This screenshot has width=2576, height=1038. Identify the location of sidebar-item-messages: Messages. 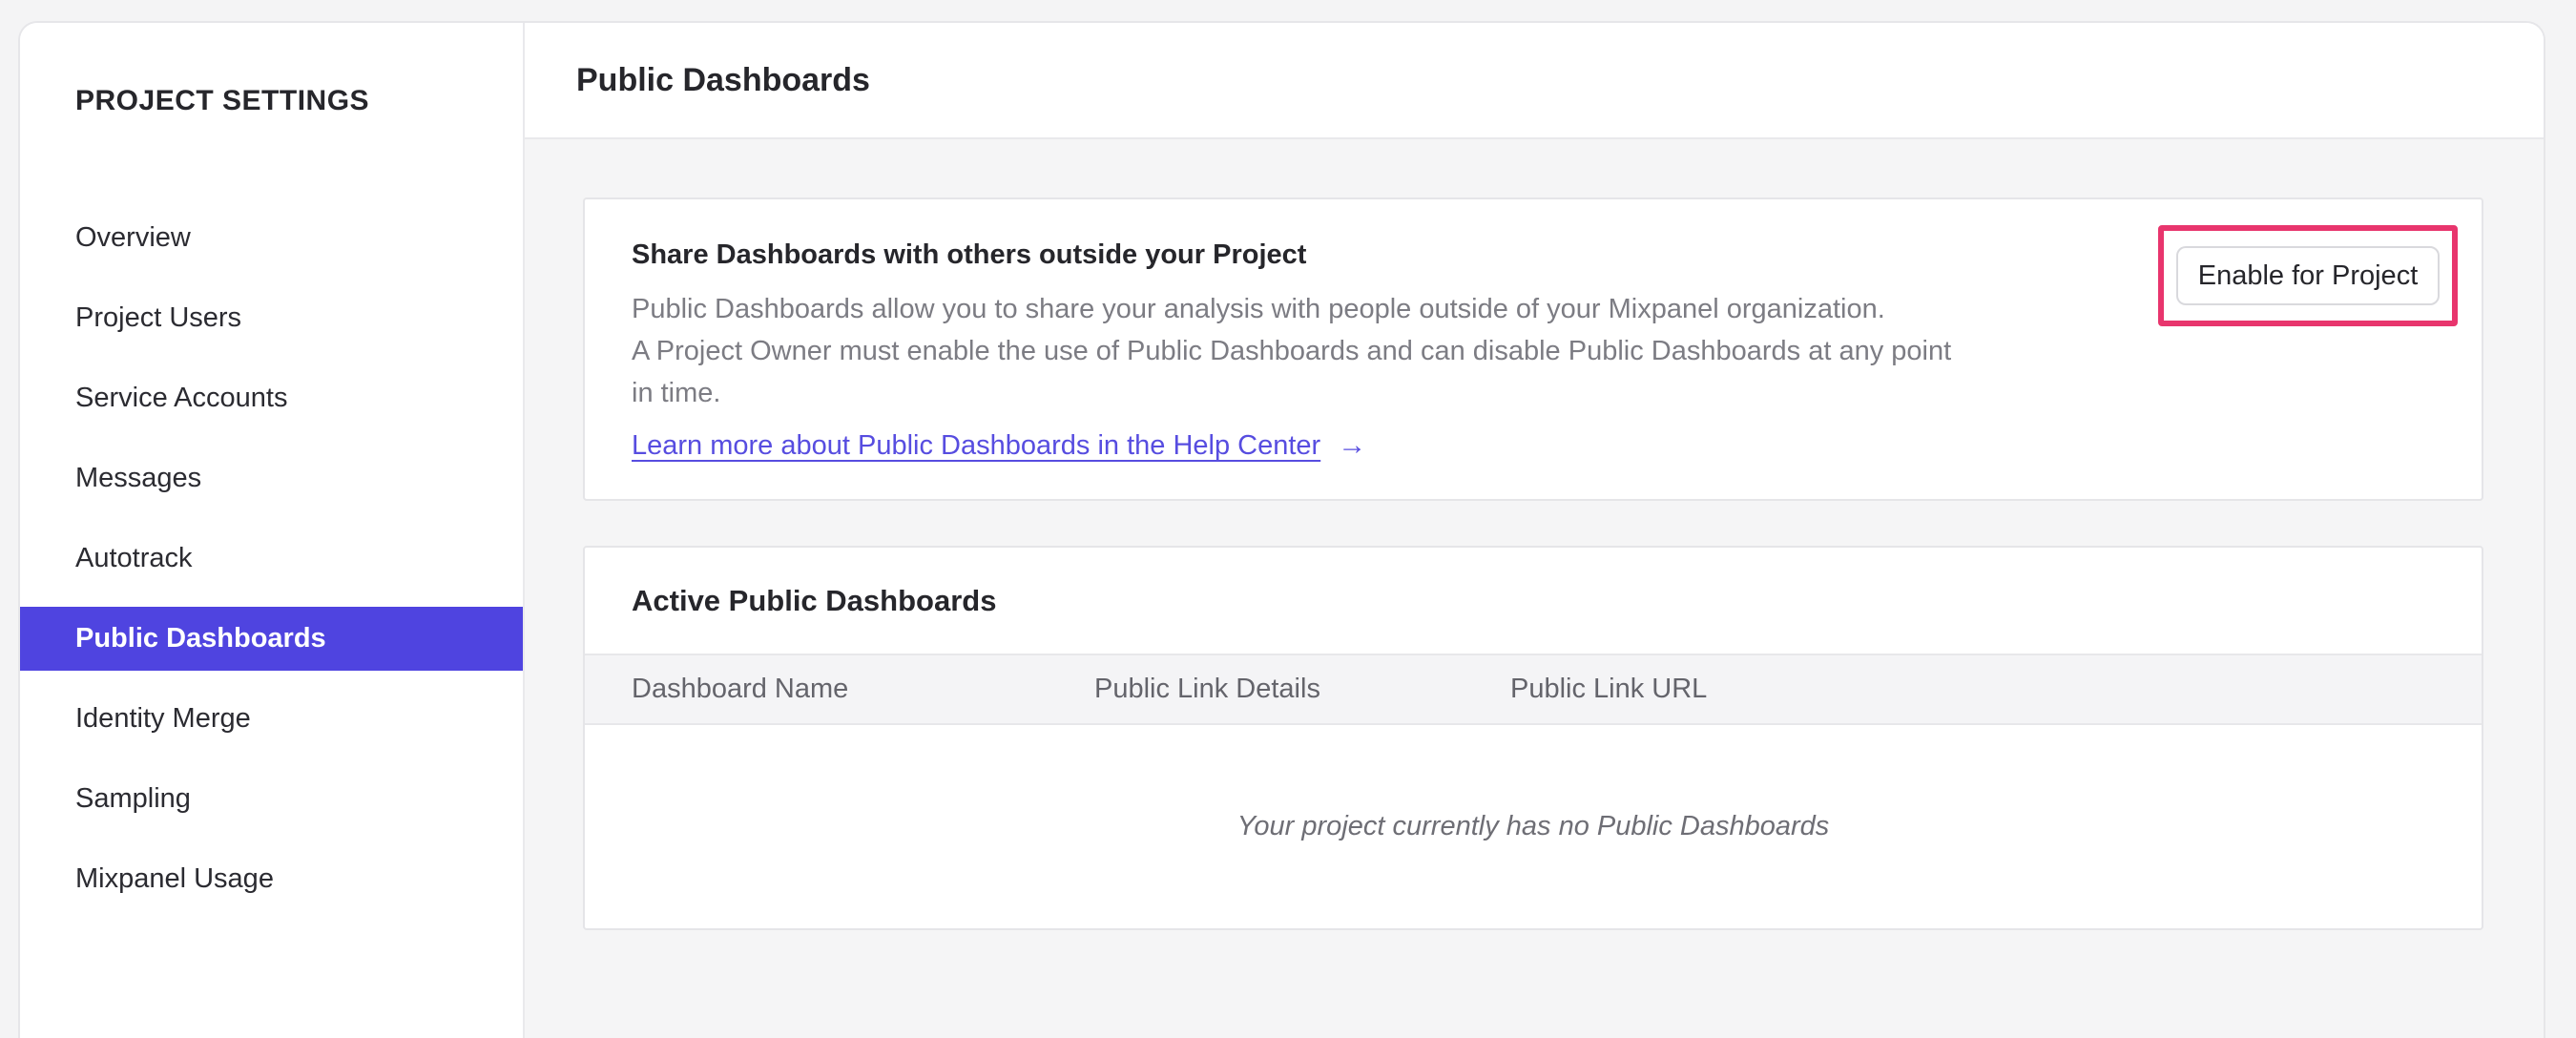
(271, 478).